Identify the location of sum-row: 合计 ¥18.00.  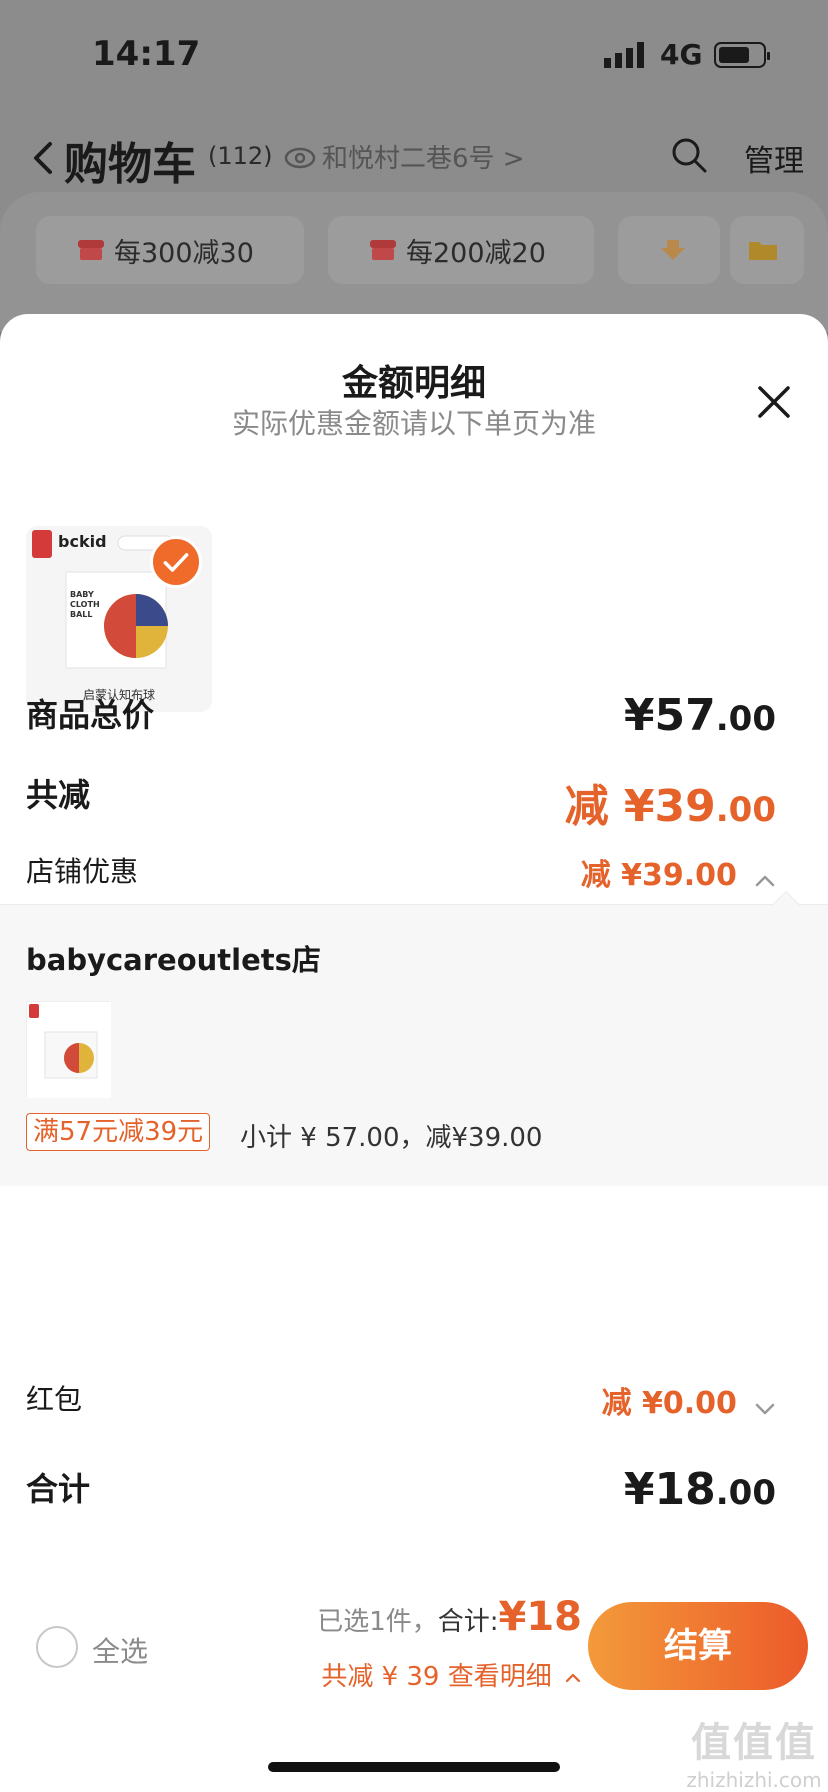
(401, 1494).